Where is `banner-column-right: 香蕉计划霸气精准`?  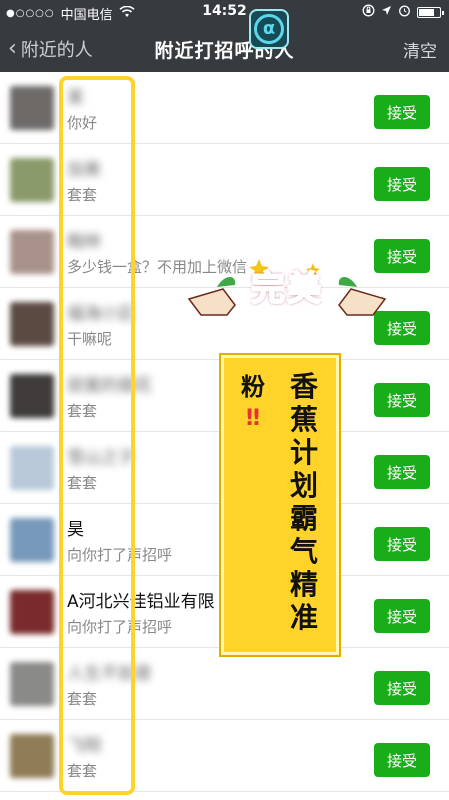 banner-column-right: 香蕉计划霸气精准 is located at coordinates (304, 502).